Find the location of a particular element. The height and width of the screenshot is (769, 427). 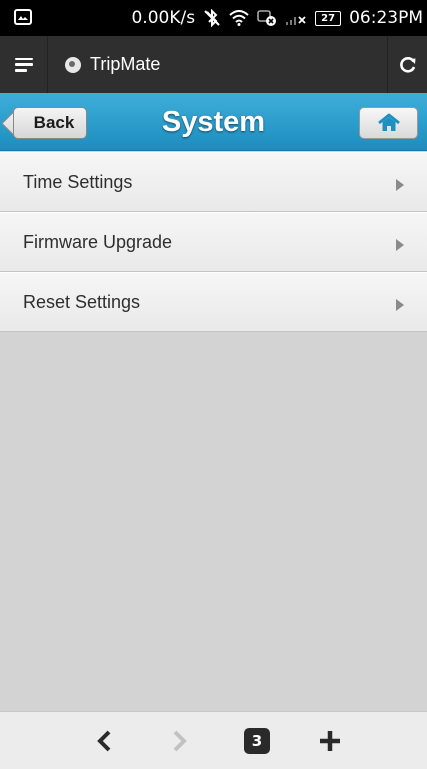

bluetooth-off-icon is located at coordinates (212, 18).